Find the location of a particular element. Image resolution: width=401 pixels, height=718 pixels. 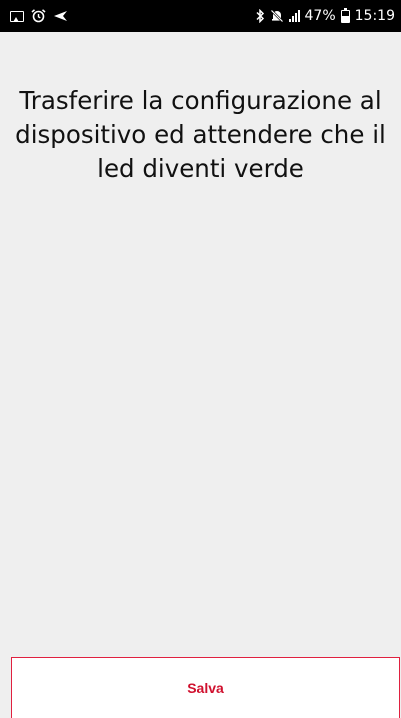

alarm-icon is located at coordinates (38, 16).